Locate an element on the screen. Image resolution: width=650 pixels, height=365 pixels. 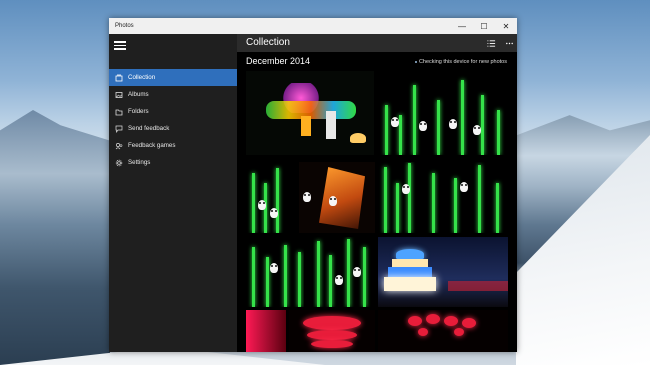
mountain-left is located at coordinates (55, 237).